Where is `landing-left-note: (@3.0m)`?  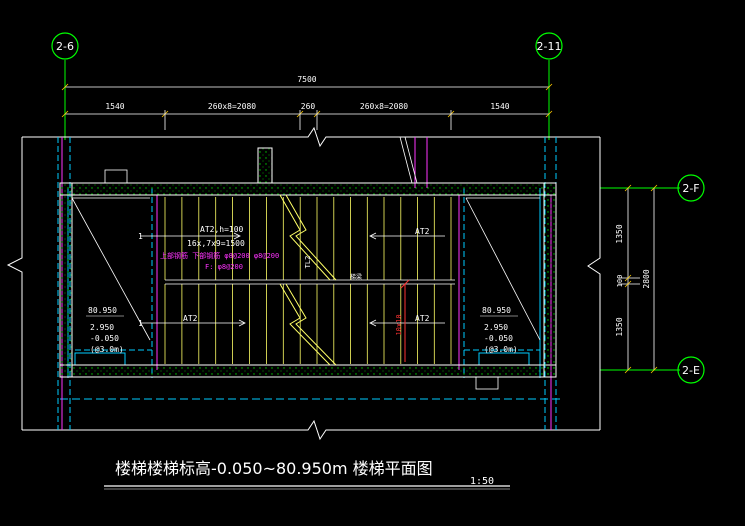
landing-left-note: (@3.0m) is located at coordinates (107, 349).